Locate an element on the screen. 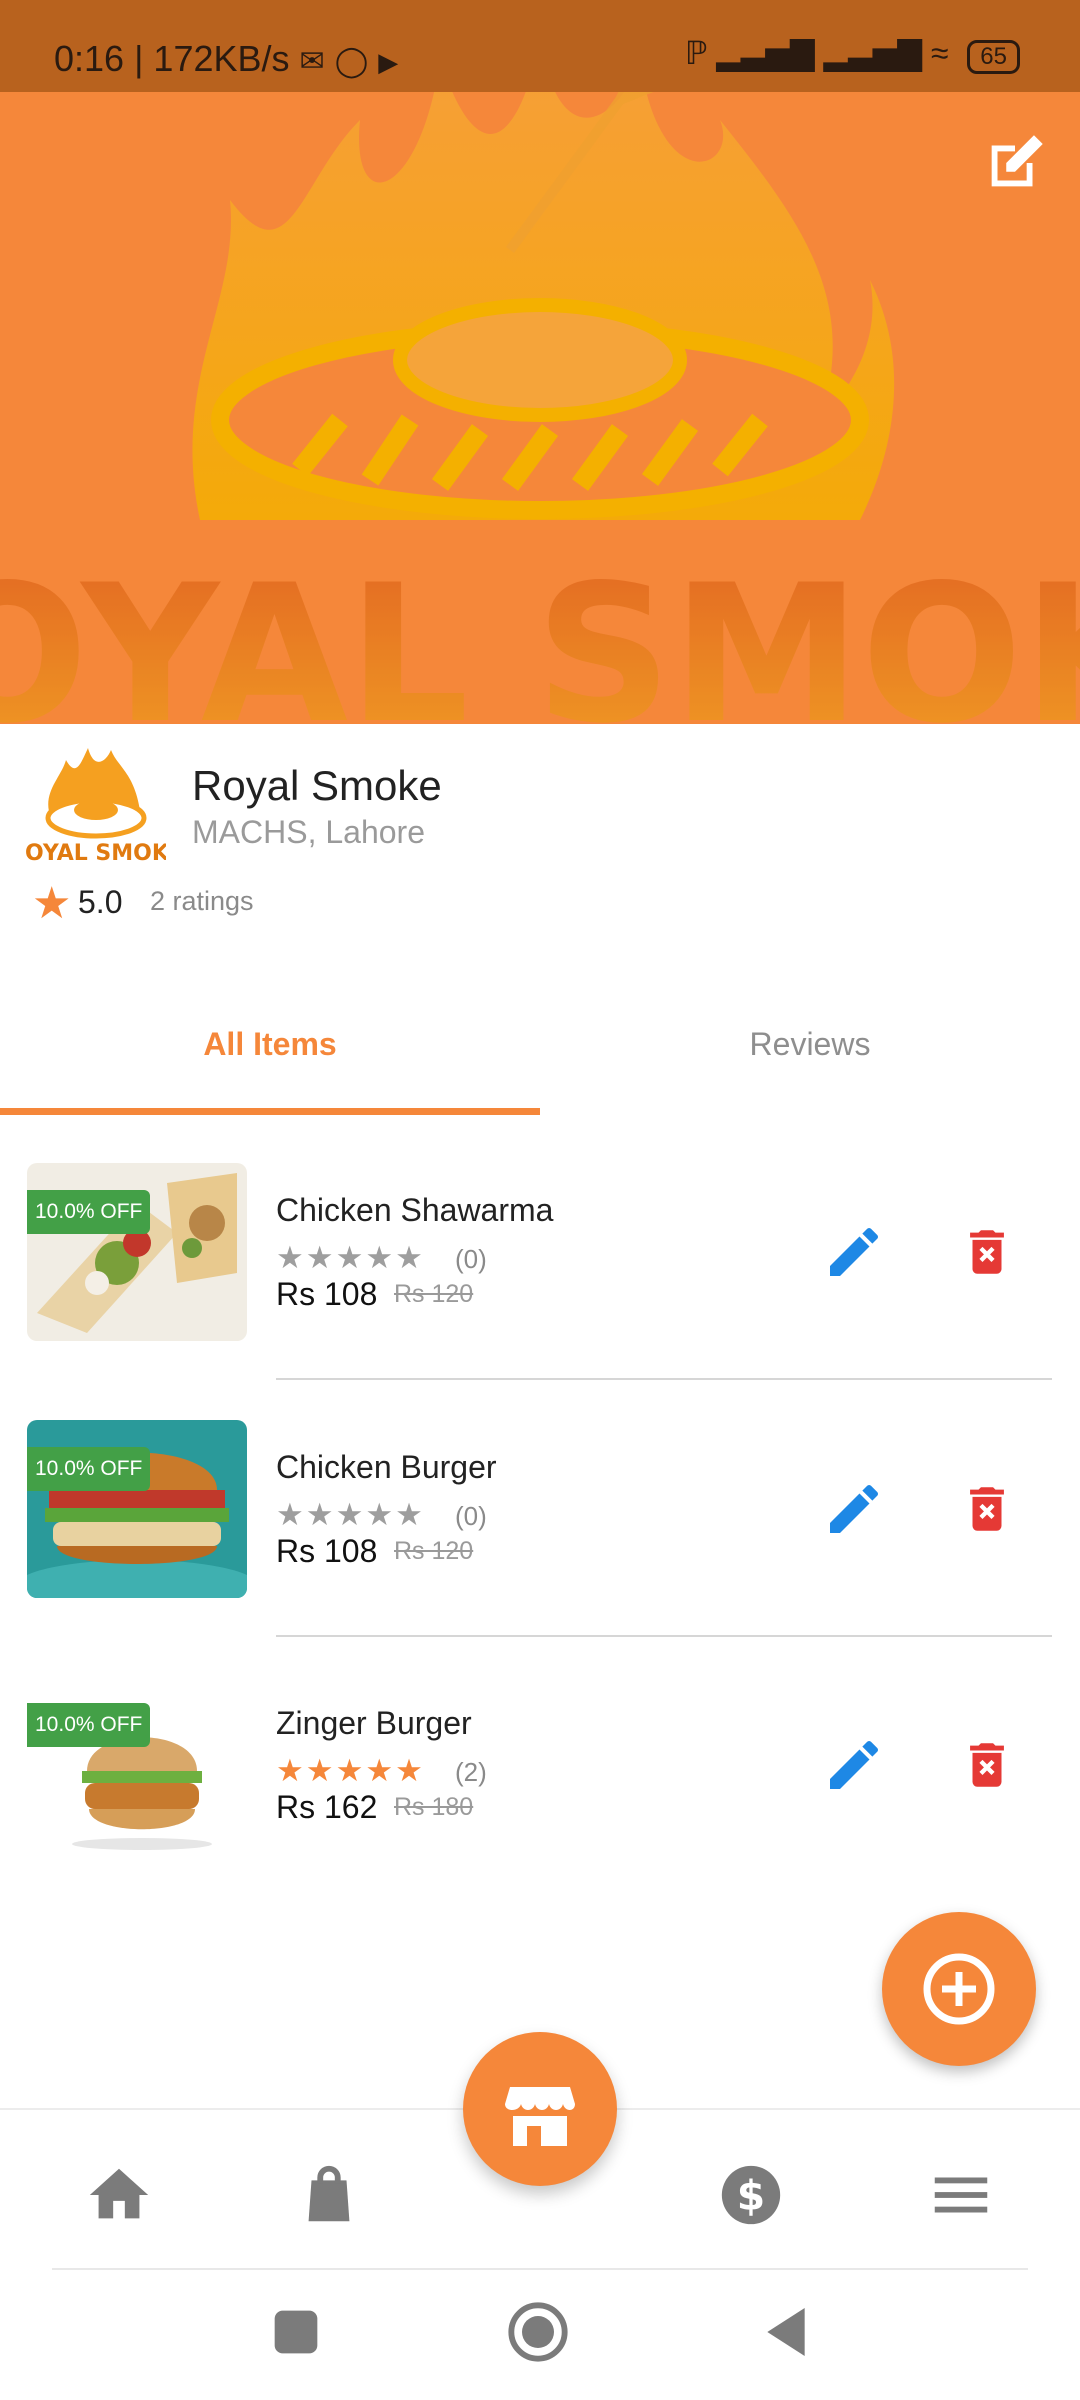 The width and height of the screenshot is (1080, 2400). edit-square-icon is located at coordinates (1017, 161).